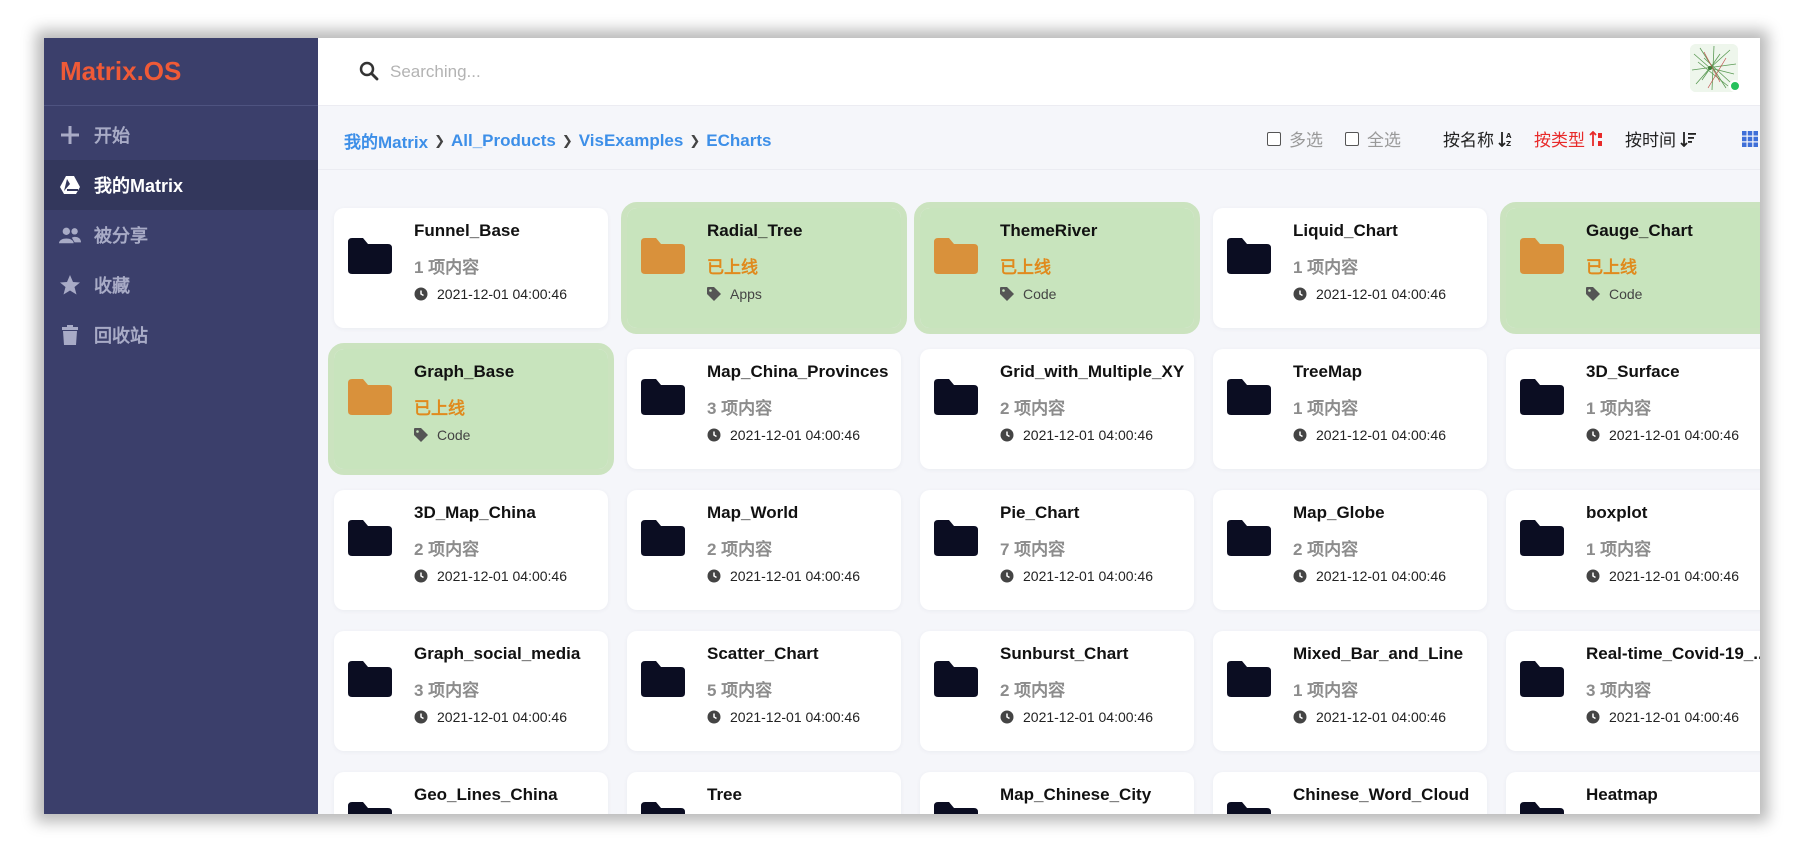 The width and height of the screenshot is (1803, 863). I want to click on folder-card: Map_Chinese_City, so click(1057, 793).